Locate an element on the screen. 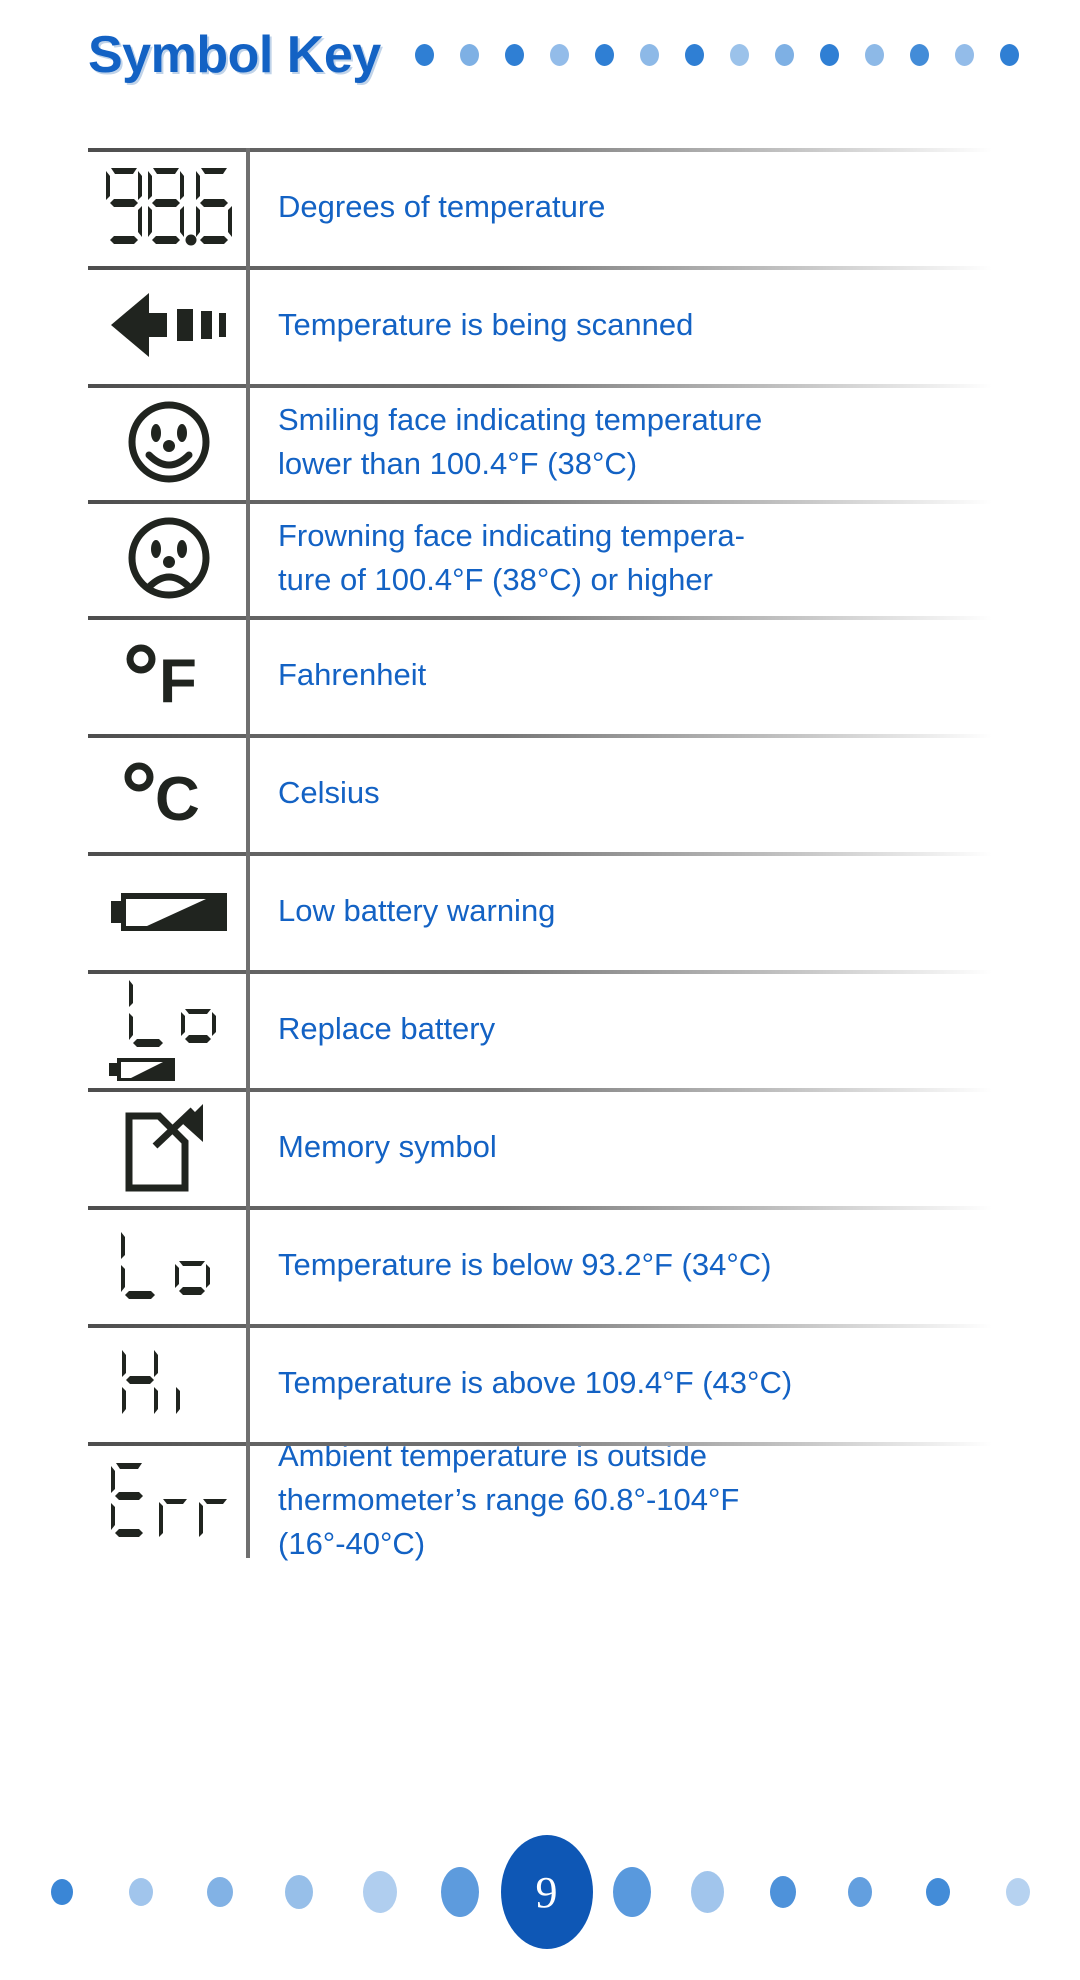  low-battery-icon is located at coordinates (169, 912).